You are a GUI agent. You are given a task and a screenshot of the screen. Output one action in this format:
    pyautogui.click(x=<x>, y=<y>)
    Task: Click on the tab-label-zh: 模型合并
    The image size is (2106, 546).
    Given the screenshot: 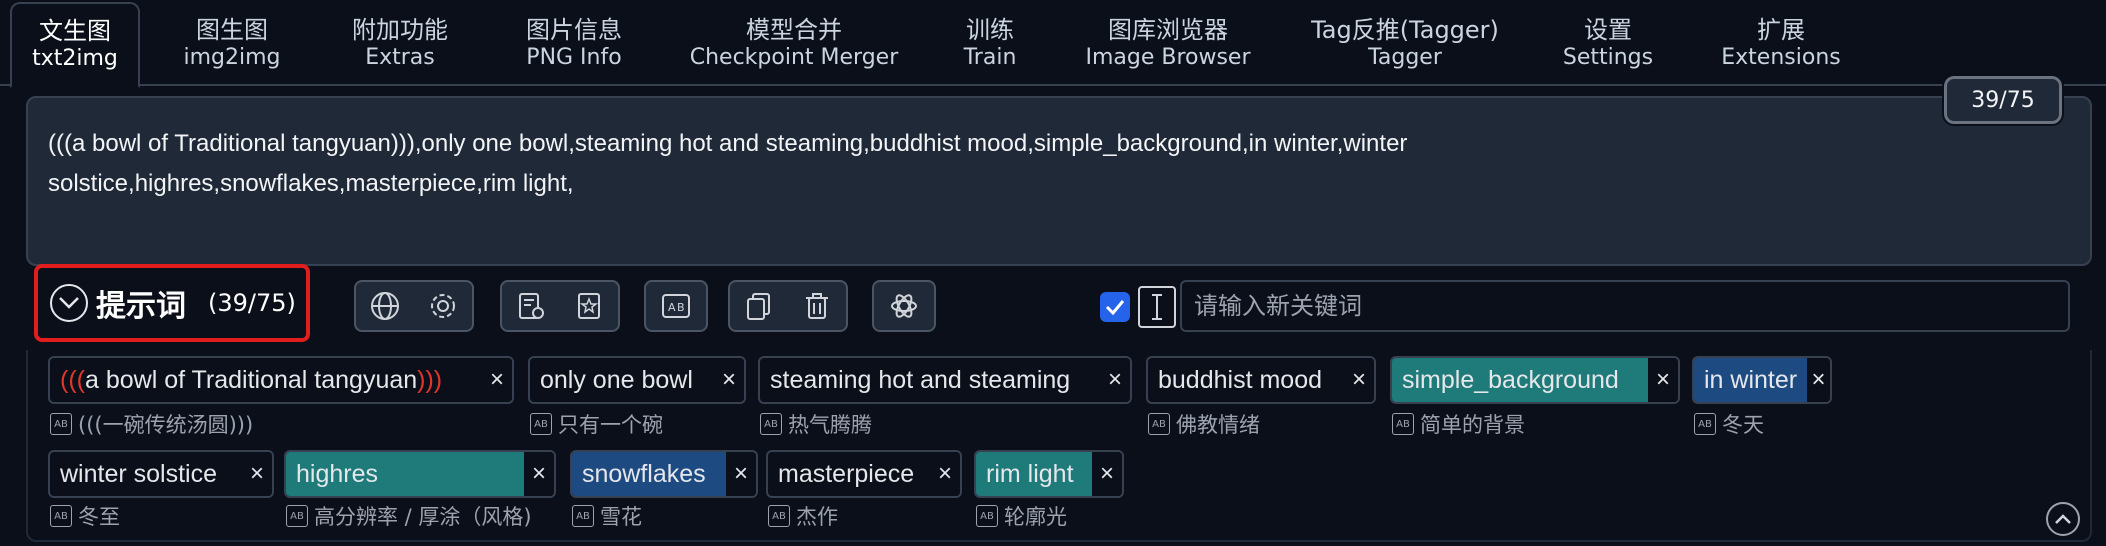 What is the action you would take?
    pyautogui.click(x=794, y=30)
    